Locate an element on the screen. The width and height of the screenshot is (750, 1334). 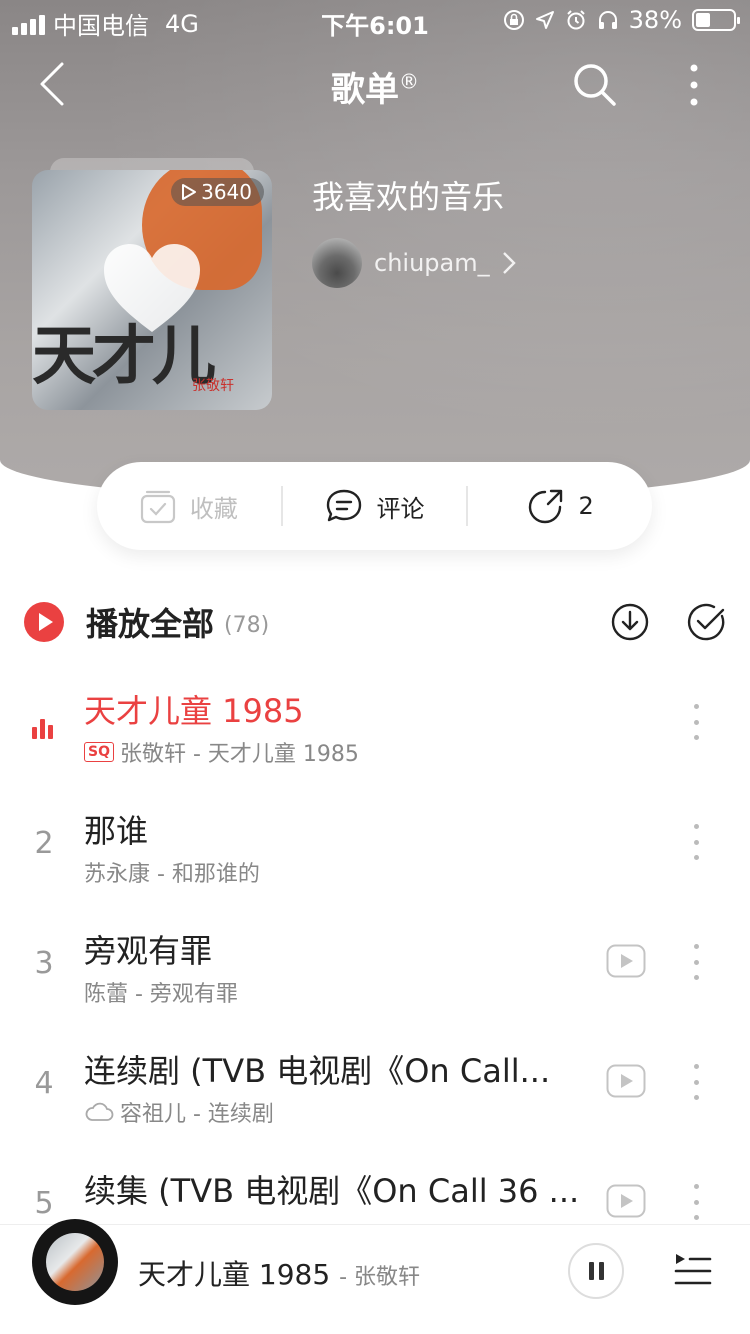
song-row: 3 旁观有罪 陈蕾 - 旁观有罪 is located at coordinates (375, 972).